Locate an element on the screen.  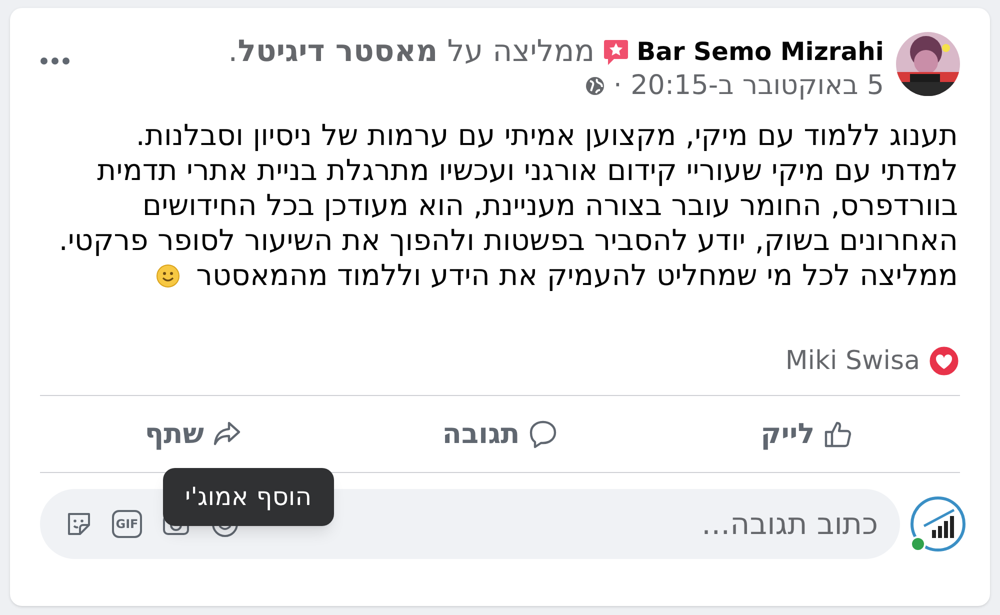
gif-button: GIF is located at coordinates (127, 524).